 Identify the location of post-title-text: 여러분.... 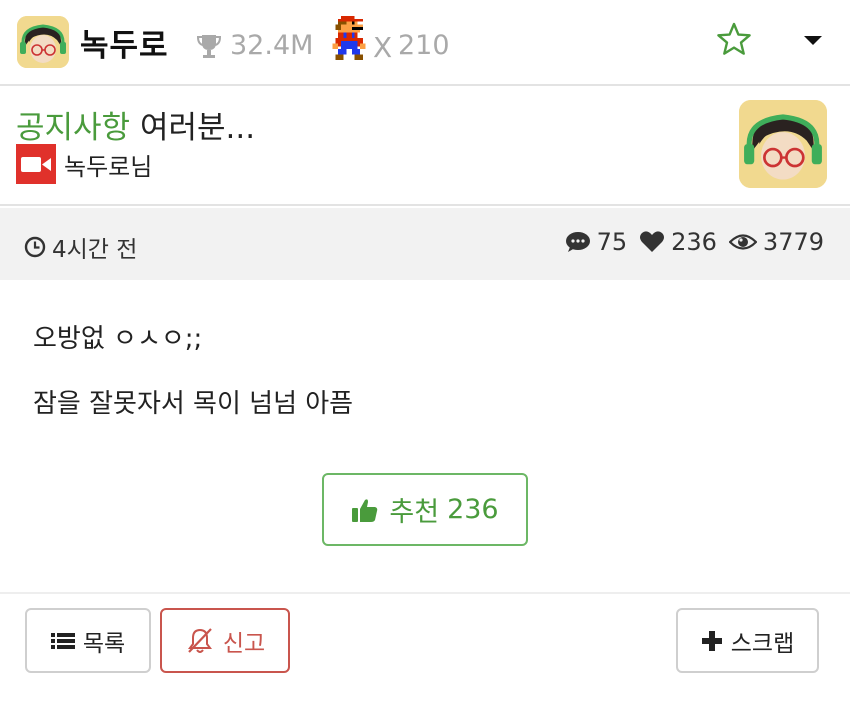
(197, 128).